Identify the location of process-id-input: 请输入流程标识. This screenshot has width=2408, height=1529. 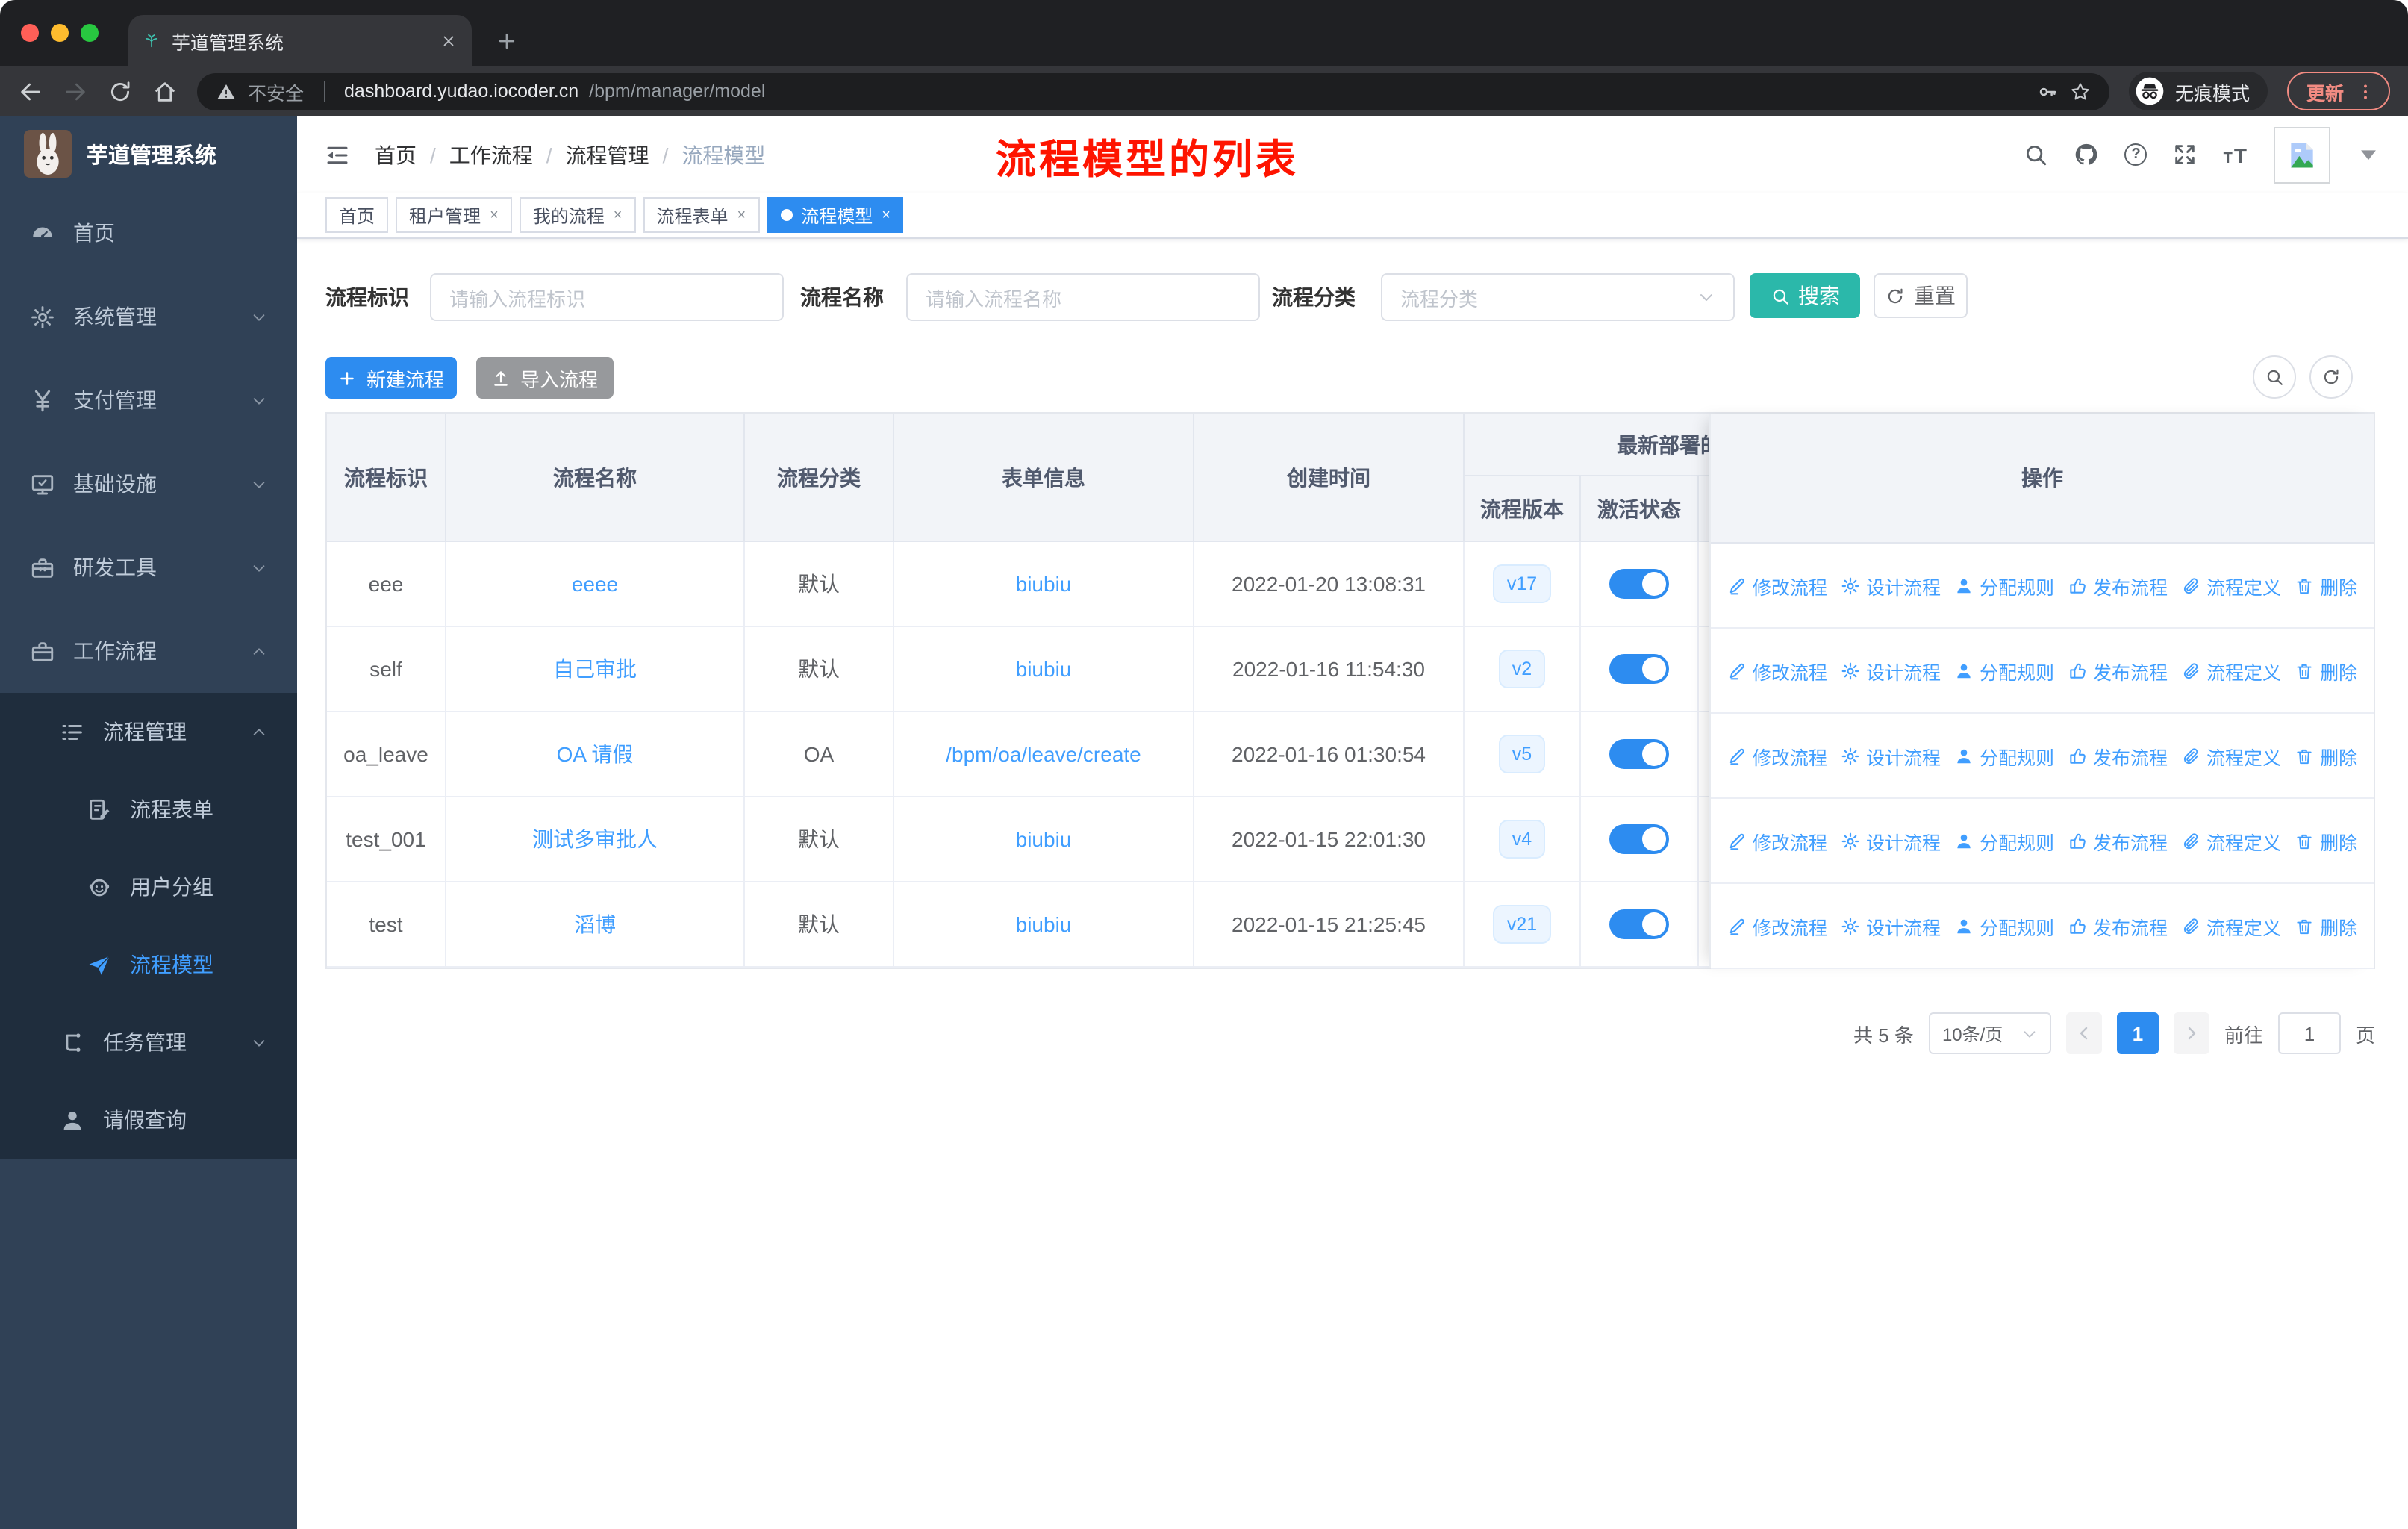
(607, 297).